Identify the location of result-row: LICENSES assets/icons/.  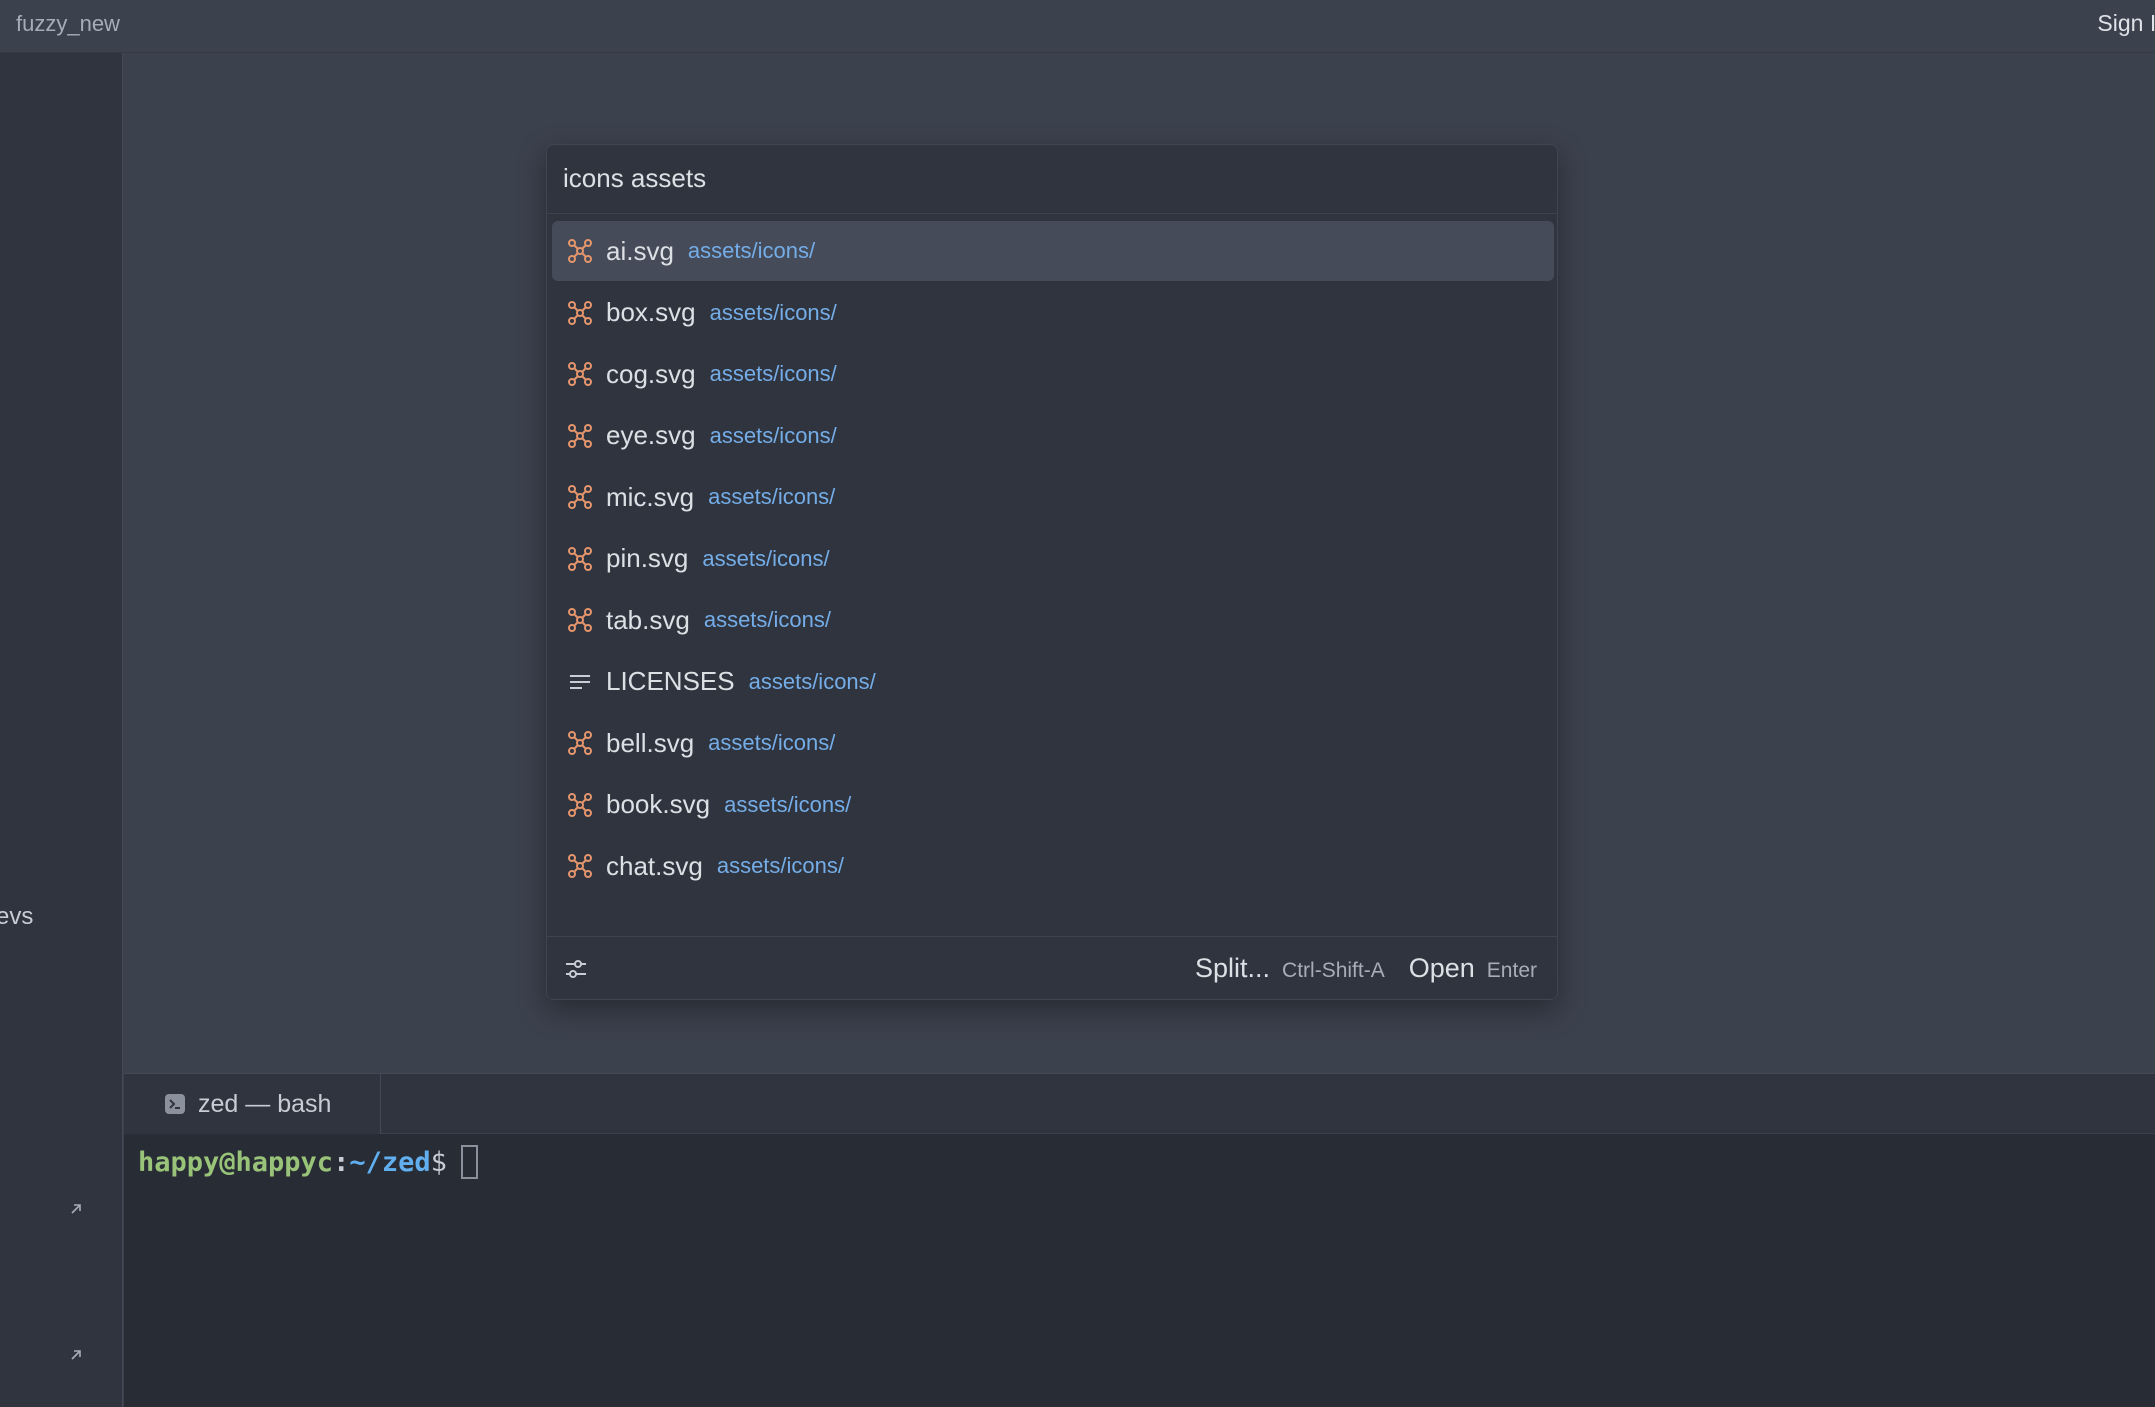
(1053, 682).